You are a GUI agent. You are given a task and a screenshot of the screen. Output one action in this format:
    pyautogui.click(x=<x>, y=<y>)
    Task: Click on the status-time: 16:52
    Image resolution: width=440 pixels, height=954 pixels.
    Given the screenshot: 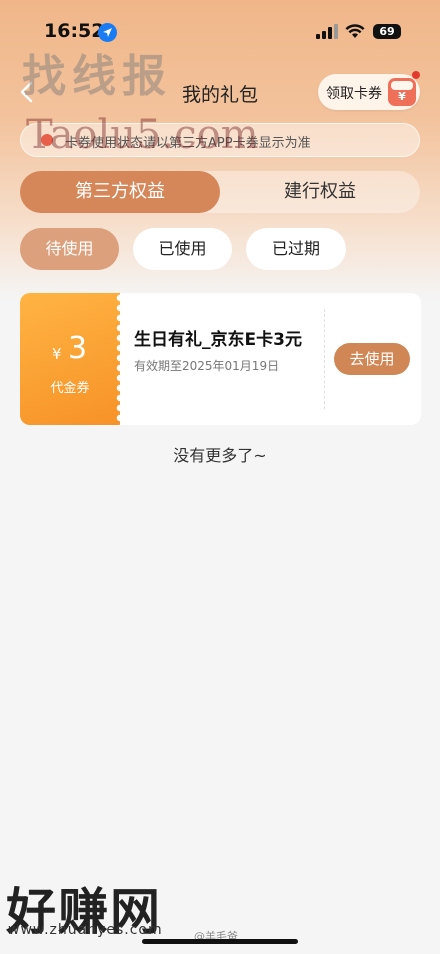 What is the action you would take?
    pyautogui.click(x=74, y=31)
    